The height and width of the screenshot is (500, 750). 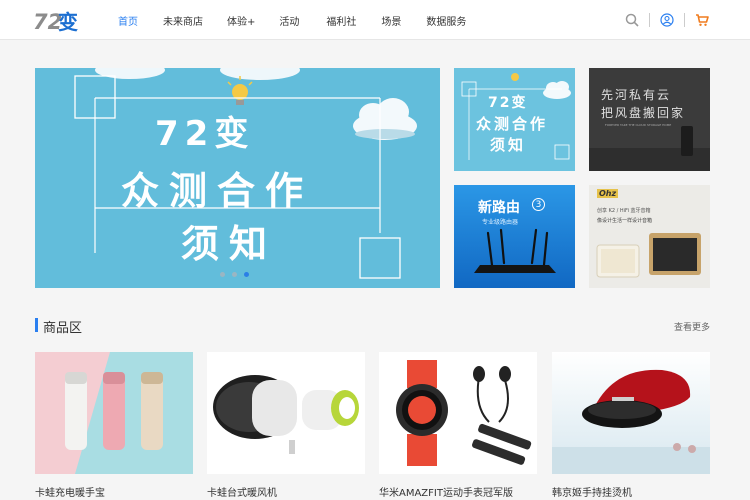 I want to click on main-nav: 首页 未来商店 体验+ 活动 福利社 场景 数据服务, so click(x=304, y=20).